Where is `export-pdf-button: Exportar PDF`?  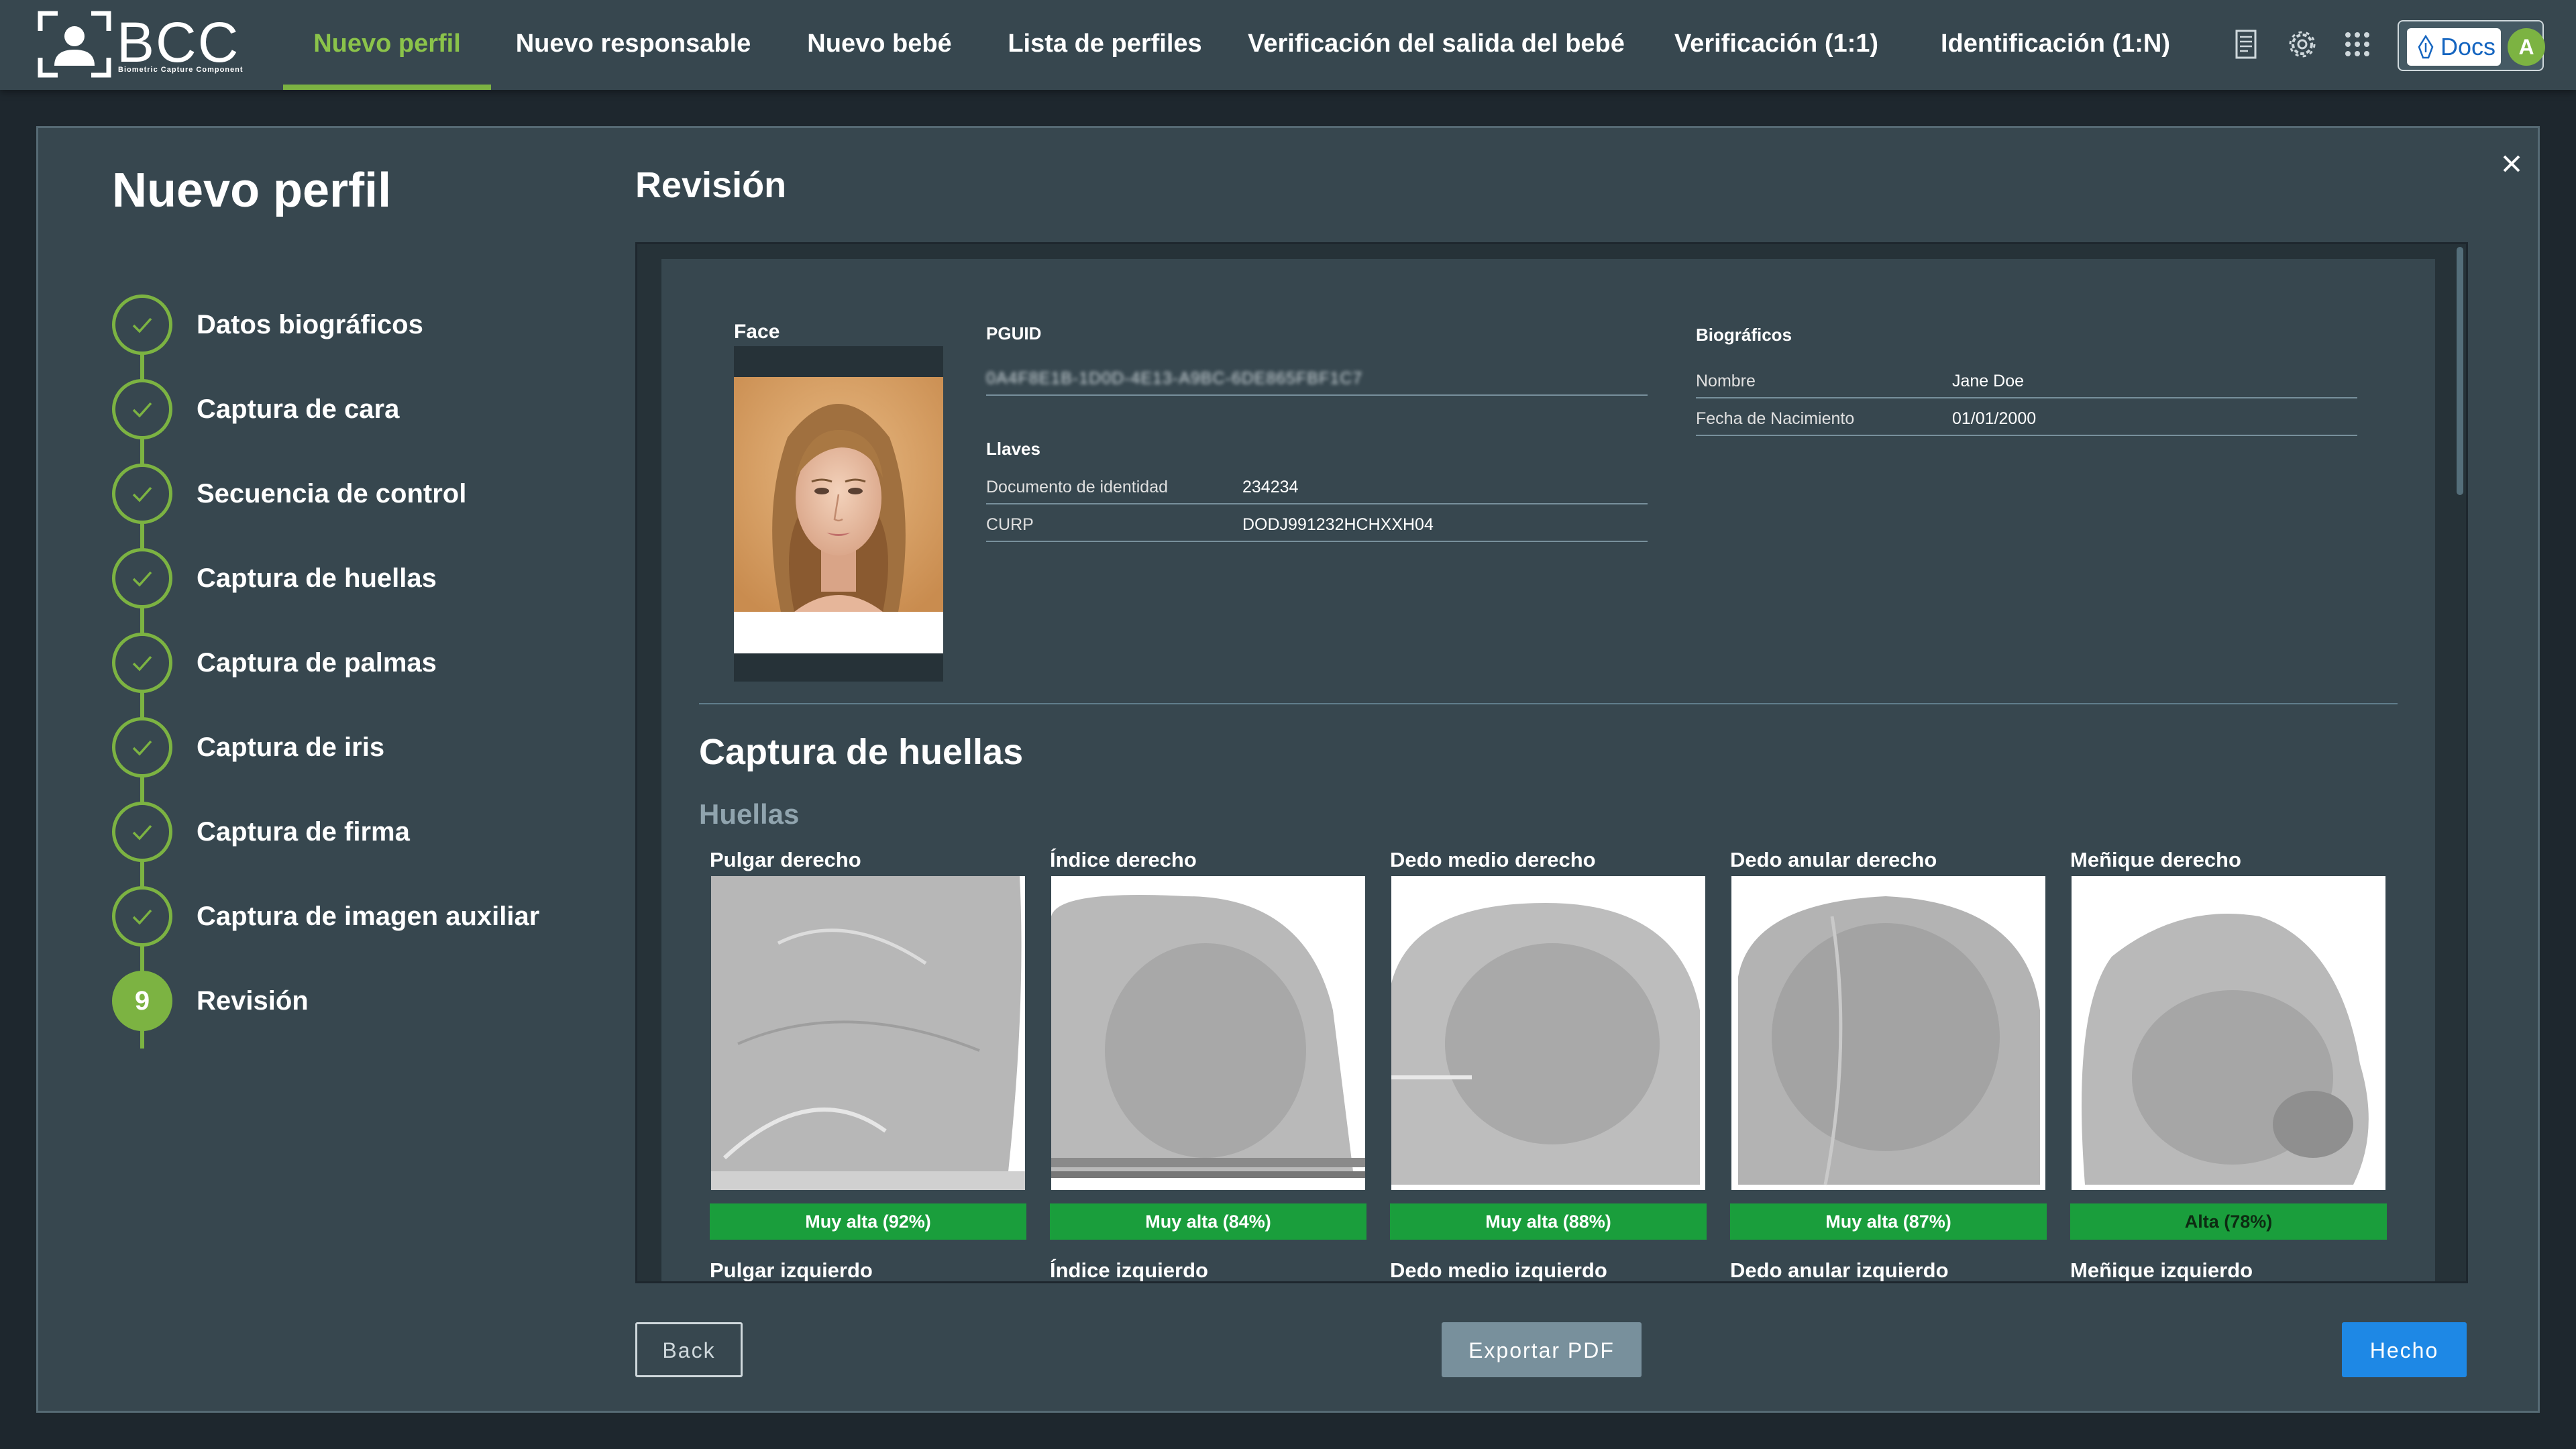
export-pdf-button: Exportar PDF is located at coordinates (1542, 1349).